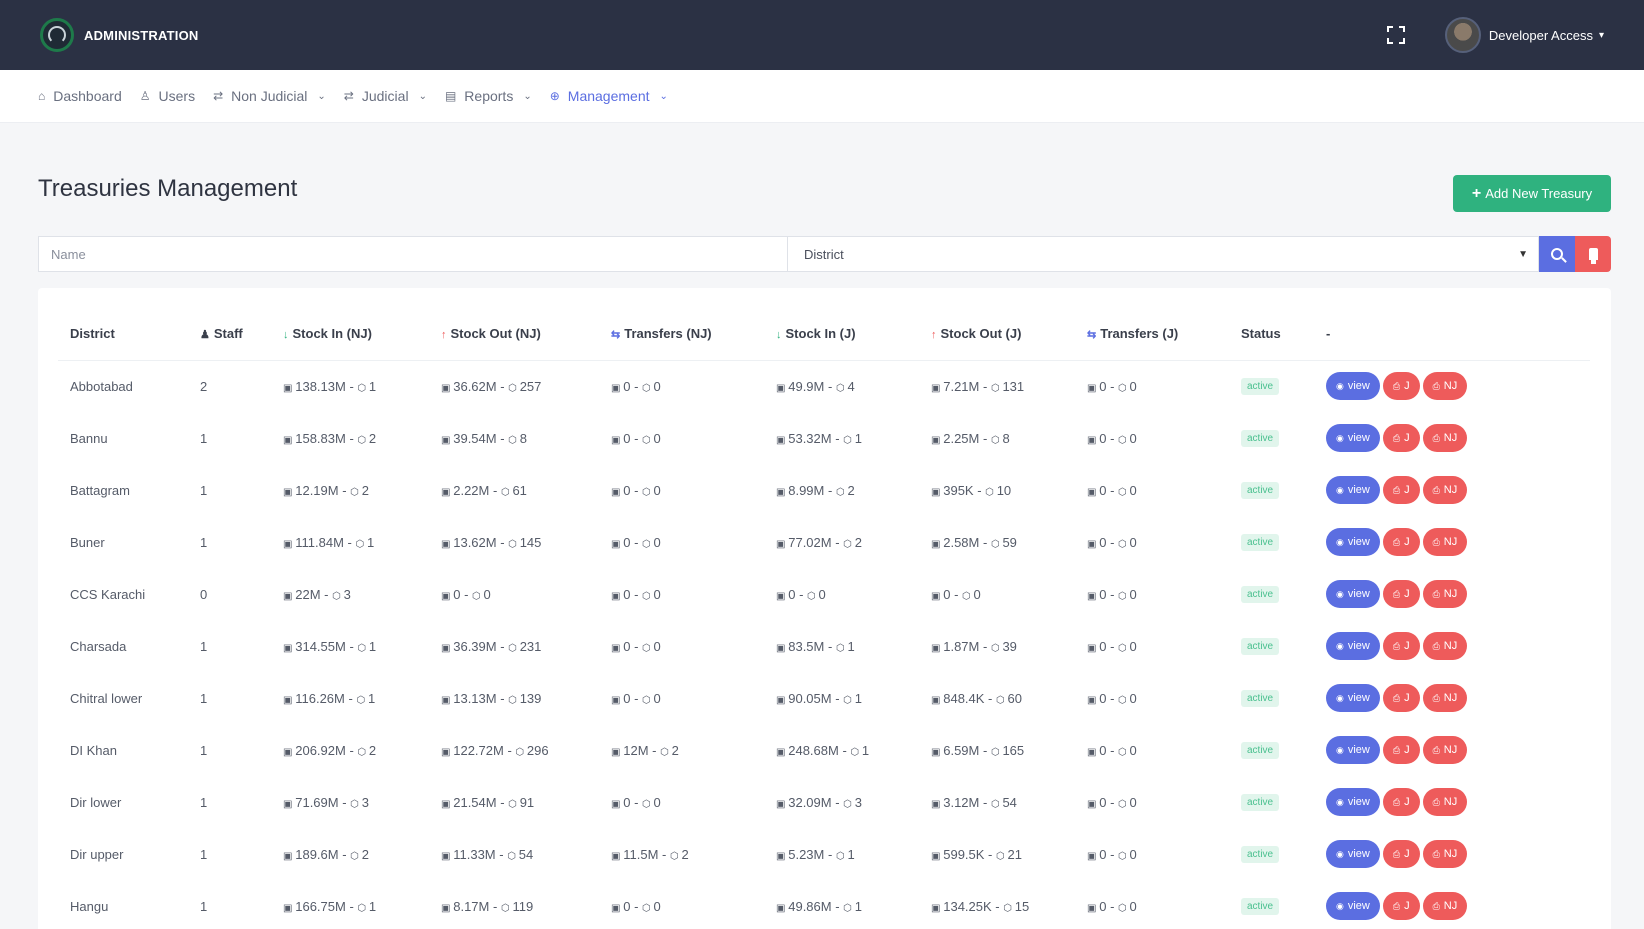 Image resolution: width=1644 pixels, height=929 pixels. I want to click on user-icon: ♟, so click(205, 335).